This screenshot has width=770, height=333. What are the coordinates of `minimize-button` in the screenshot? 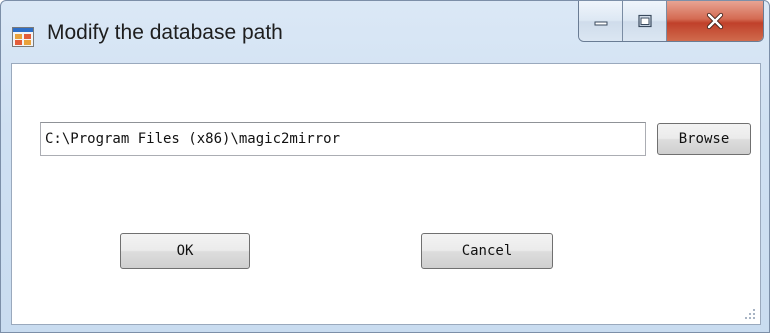 It's located at (601, 21).